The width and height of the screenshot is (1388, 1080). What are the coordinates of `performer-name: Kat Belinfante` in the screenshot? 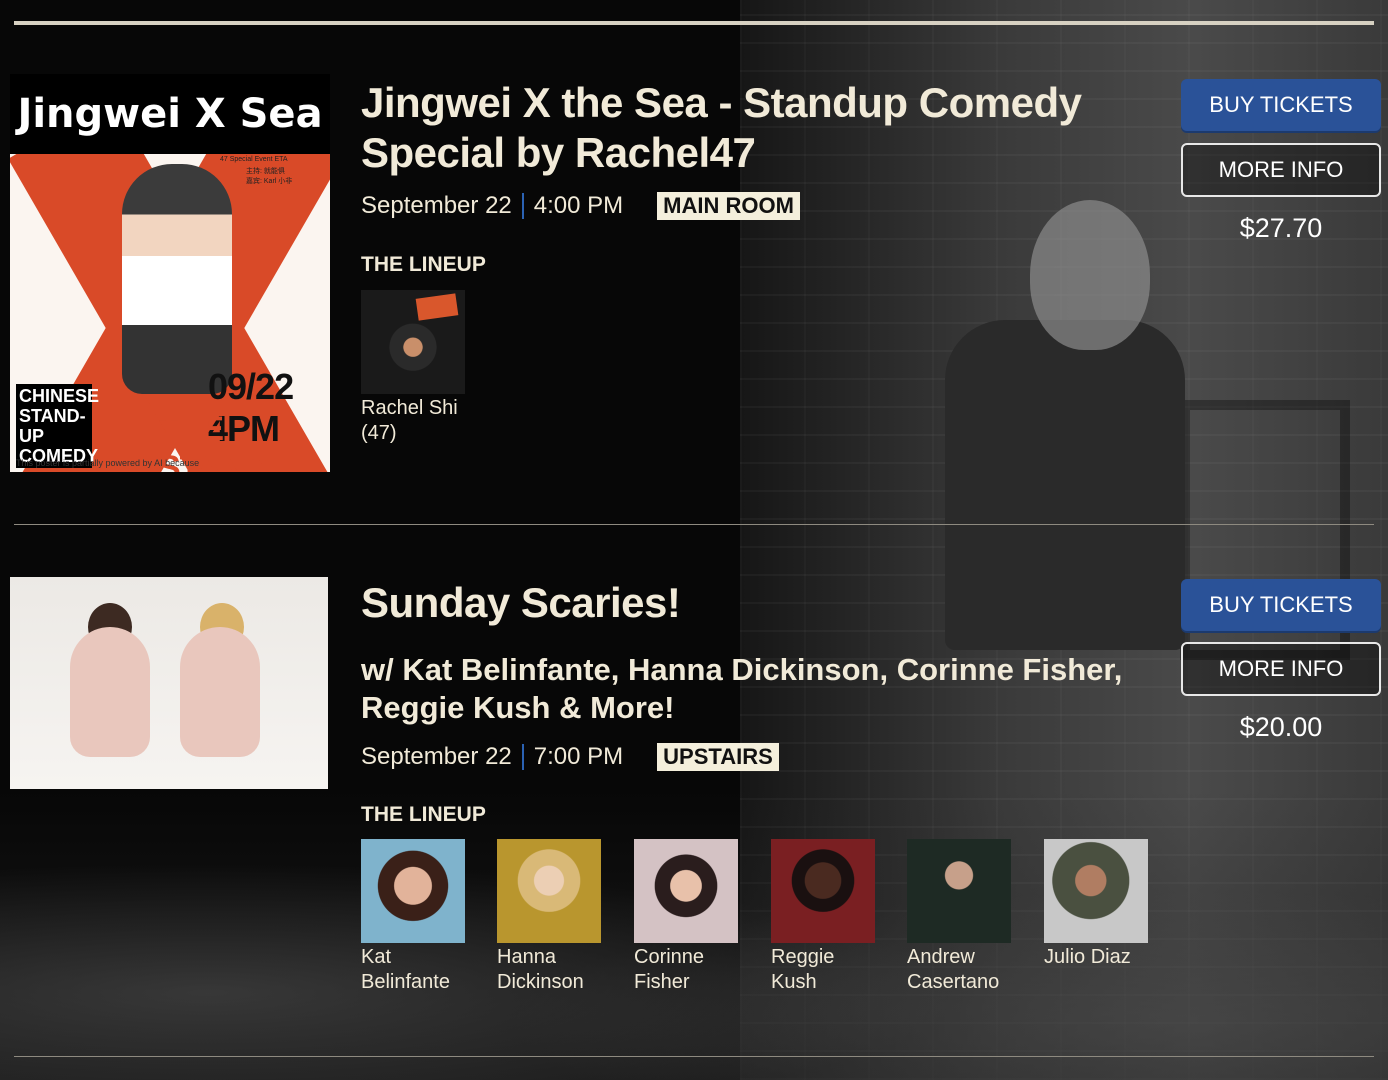 It's located at (413, 970).